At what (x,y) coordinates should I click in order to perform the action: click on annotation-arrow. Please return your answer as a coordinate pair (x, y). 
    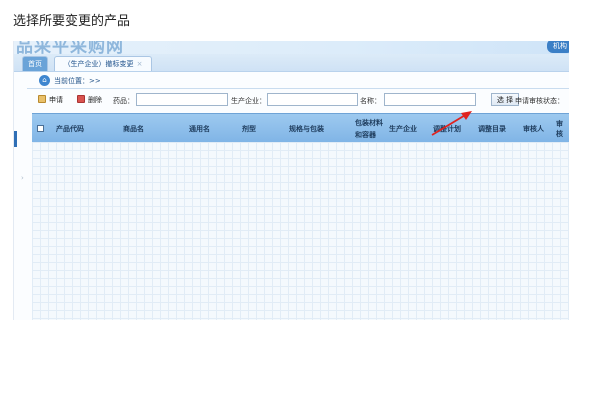
    Looking at the image, I should click on (451, 123).